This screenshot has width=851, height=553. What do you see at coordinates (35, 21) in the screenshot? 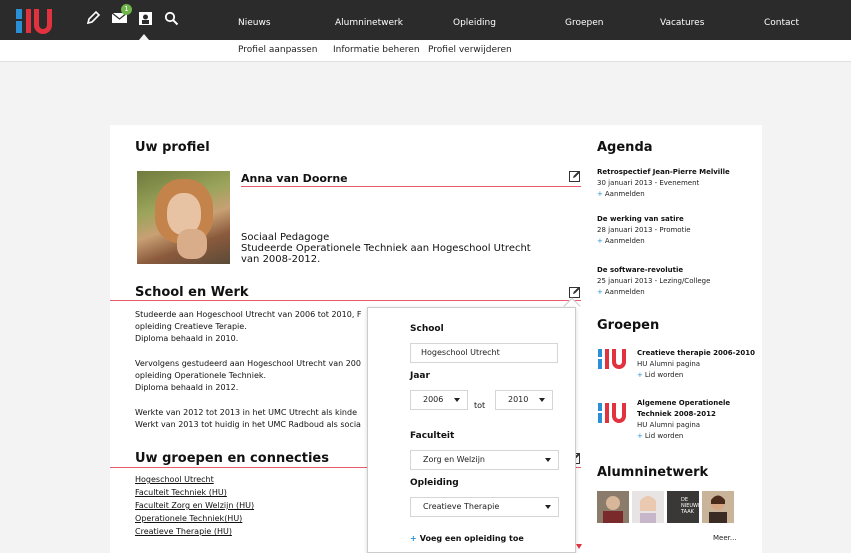
I see `hu-logo` at bounding box center [35, 21].